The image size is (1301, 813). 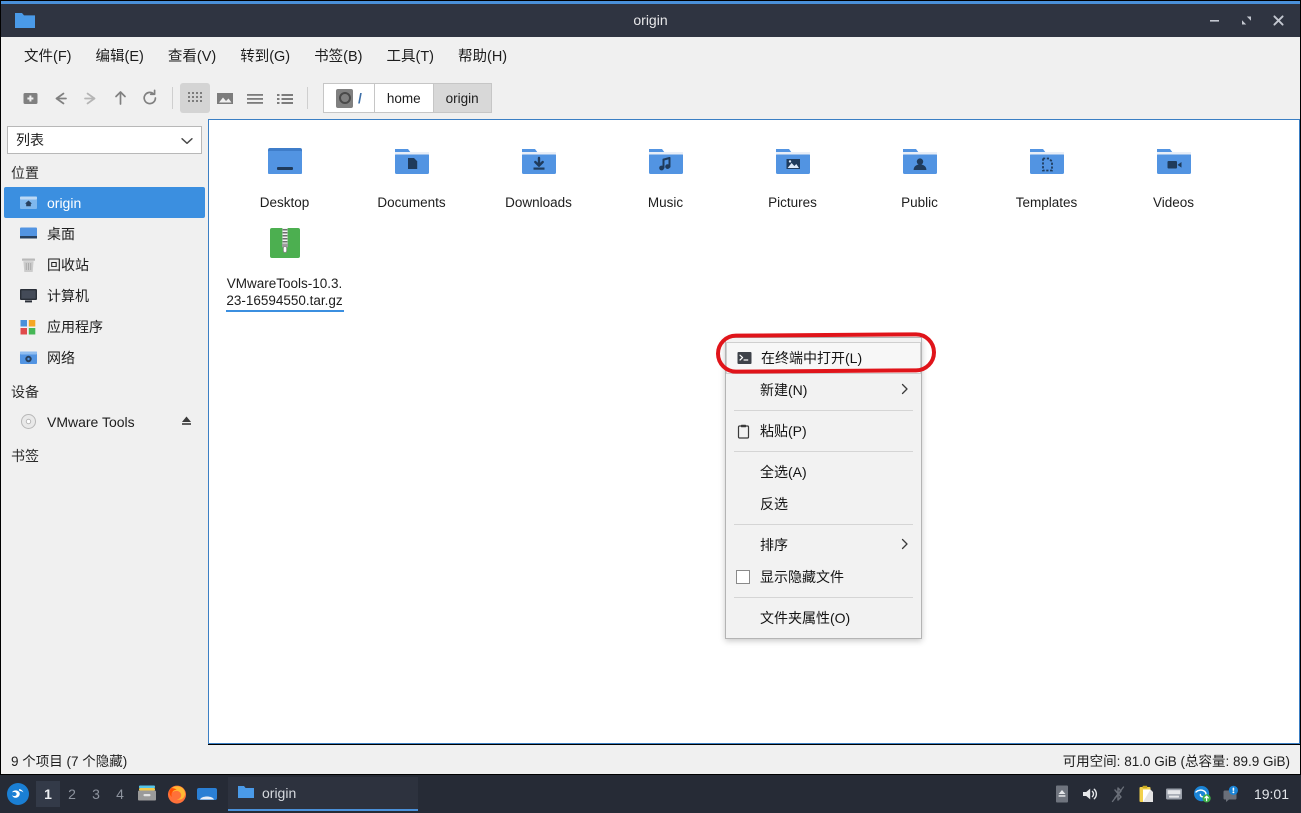 What do you see at coordinates (28, 327) in the screenshot?
I see `applications-icon` at bounding box center [28, 327].